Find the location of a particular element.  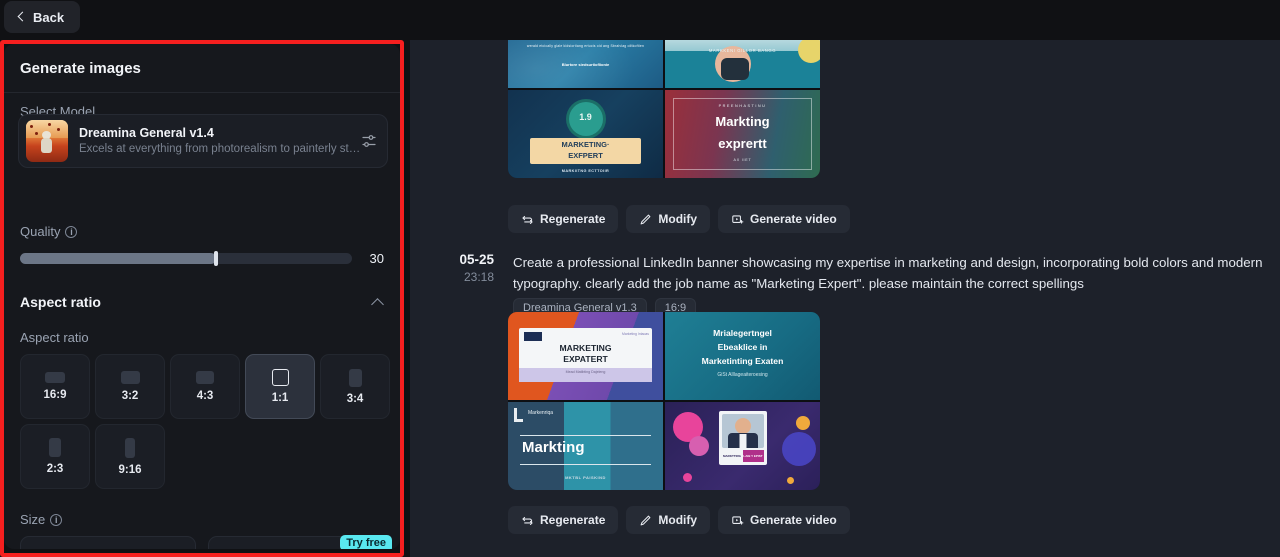

banner-line-2: EXPATERT is located at coordinates (585, 359).